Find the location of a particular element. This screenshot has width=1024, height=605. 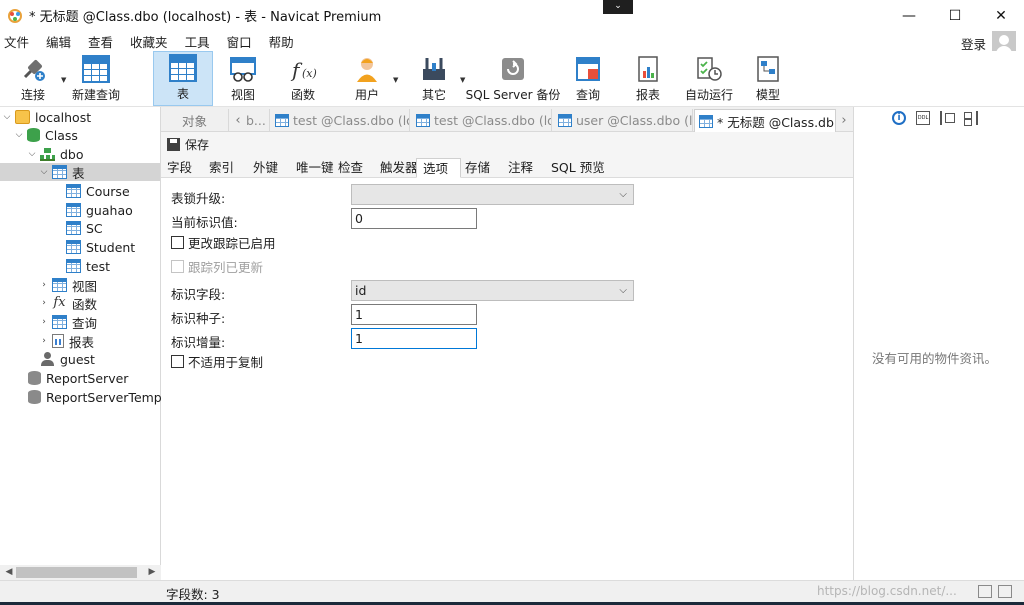

tree-label: 查询 is located at coordinates (85, 323).